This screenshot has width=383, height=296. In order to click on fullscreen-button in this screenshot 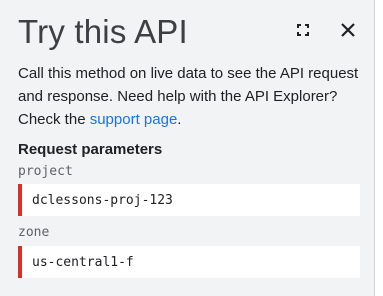, I will do `click(303, 30)`.